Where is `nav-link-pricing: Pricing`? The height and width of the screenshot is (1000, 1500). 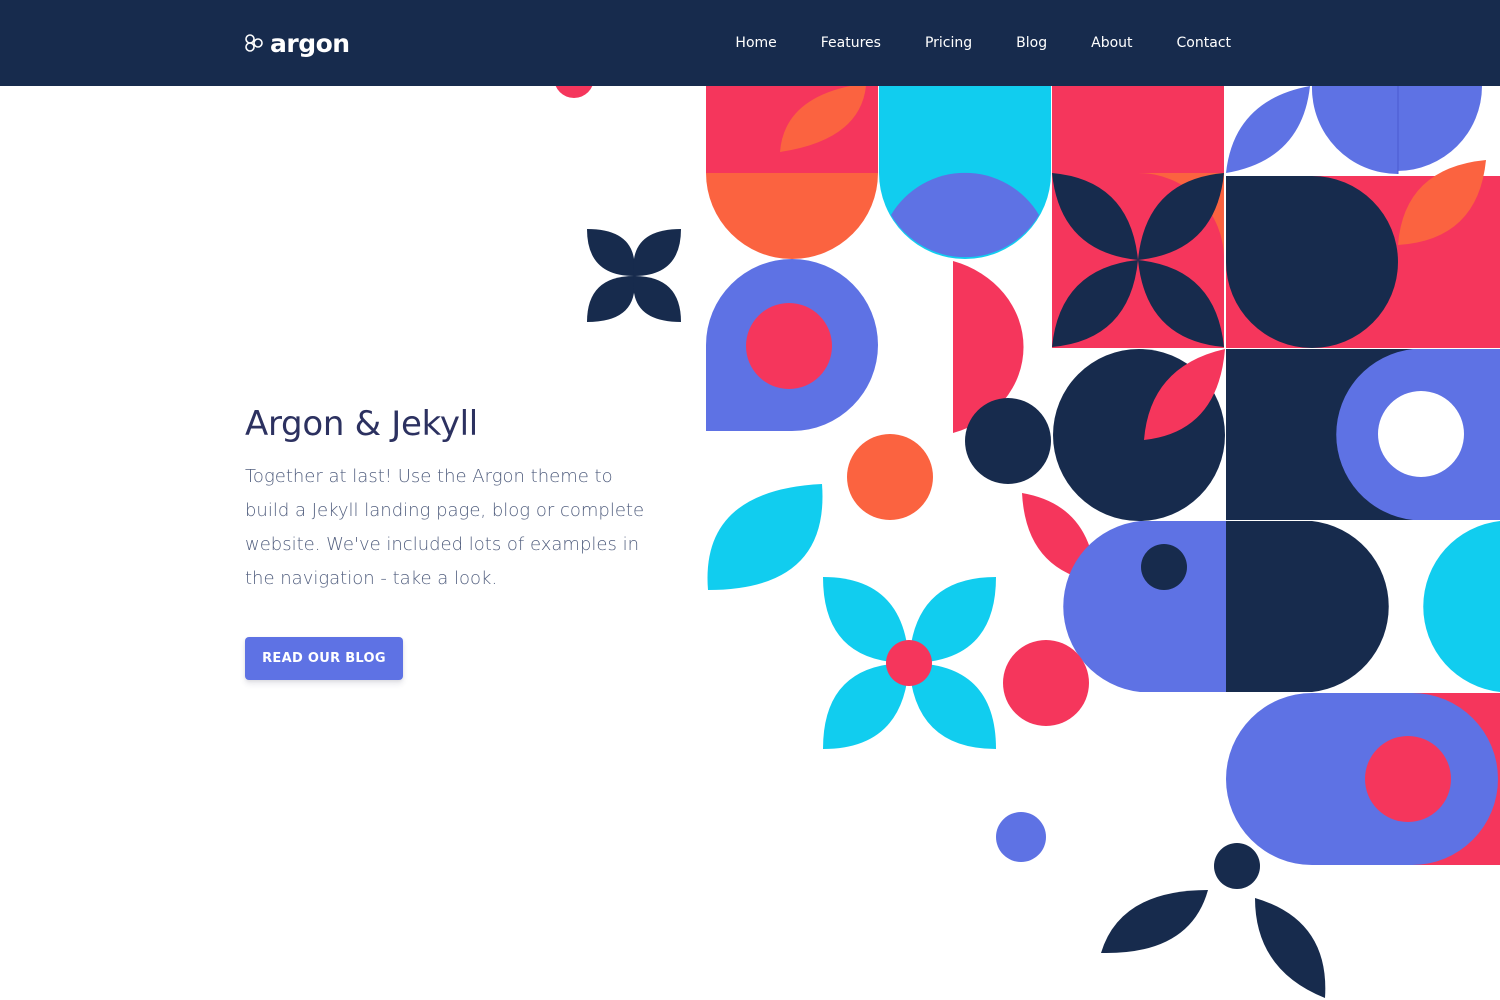 nav-link-pricing: Pricing is located at coordinates (948, 43).